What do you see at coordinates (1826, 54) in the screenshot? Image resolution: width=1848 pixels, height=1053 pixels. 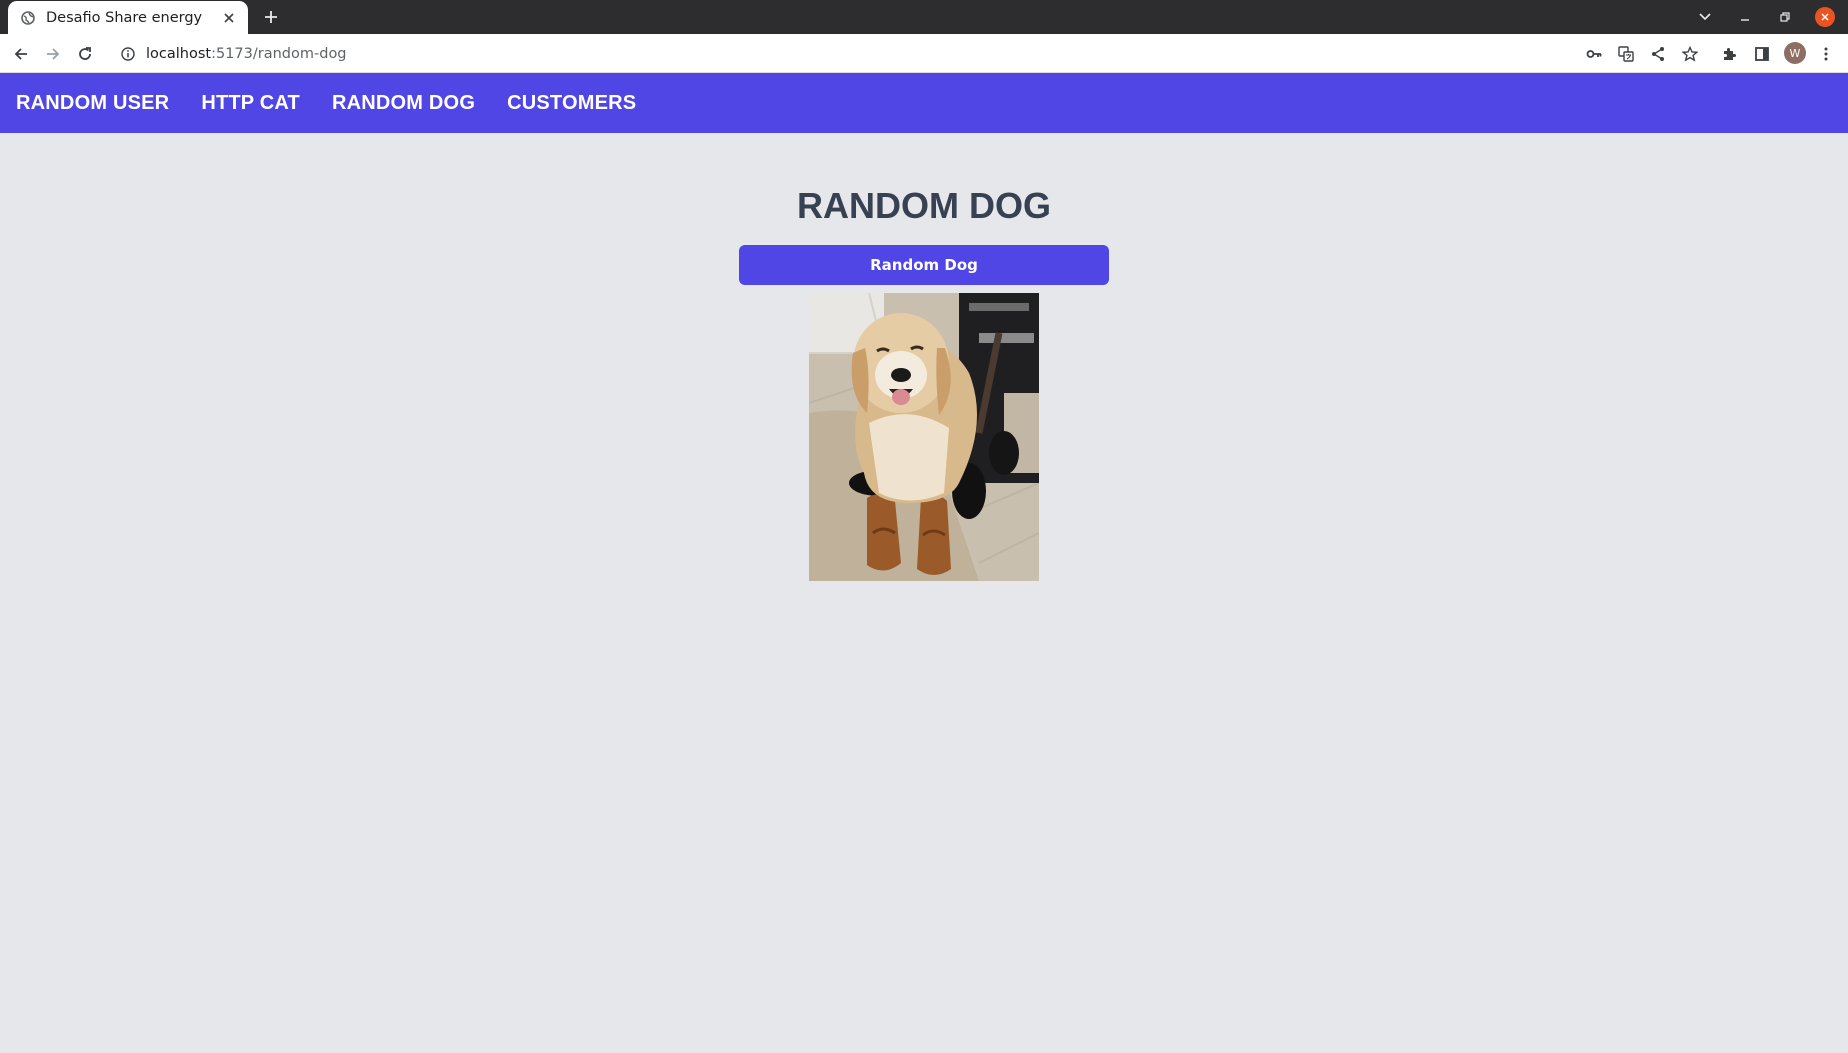 I see `more-menu-icon` at bounding box center [1826, 54].